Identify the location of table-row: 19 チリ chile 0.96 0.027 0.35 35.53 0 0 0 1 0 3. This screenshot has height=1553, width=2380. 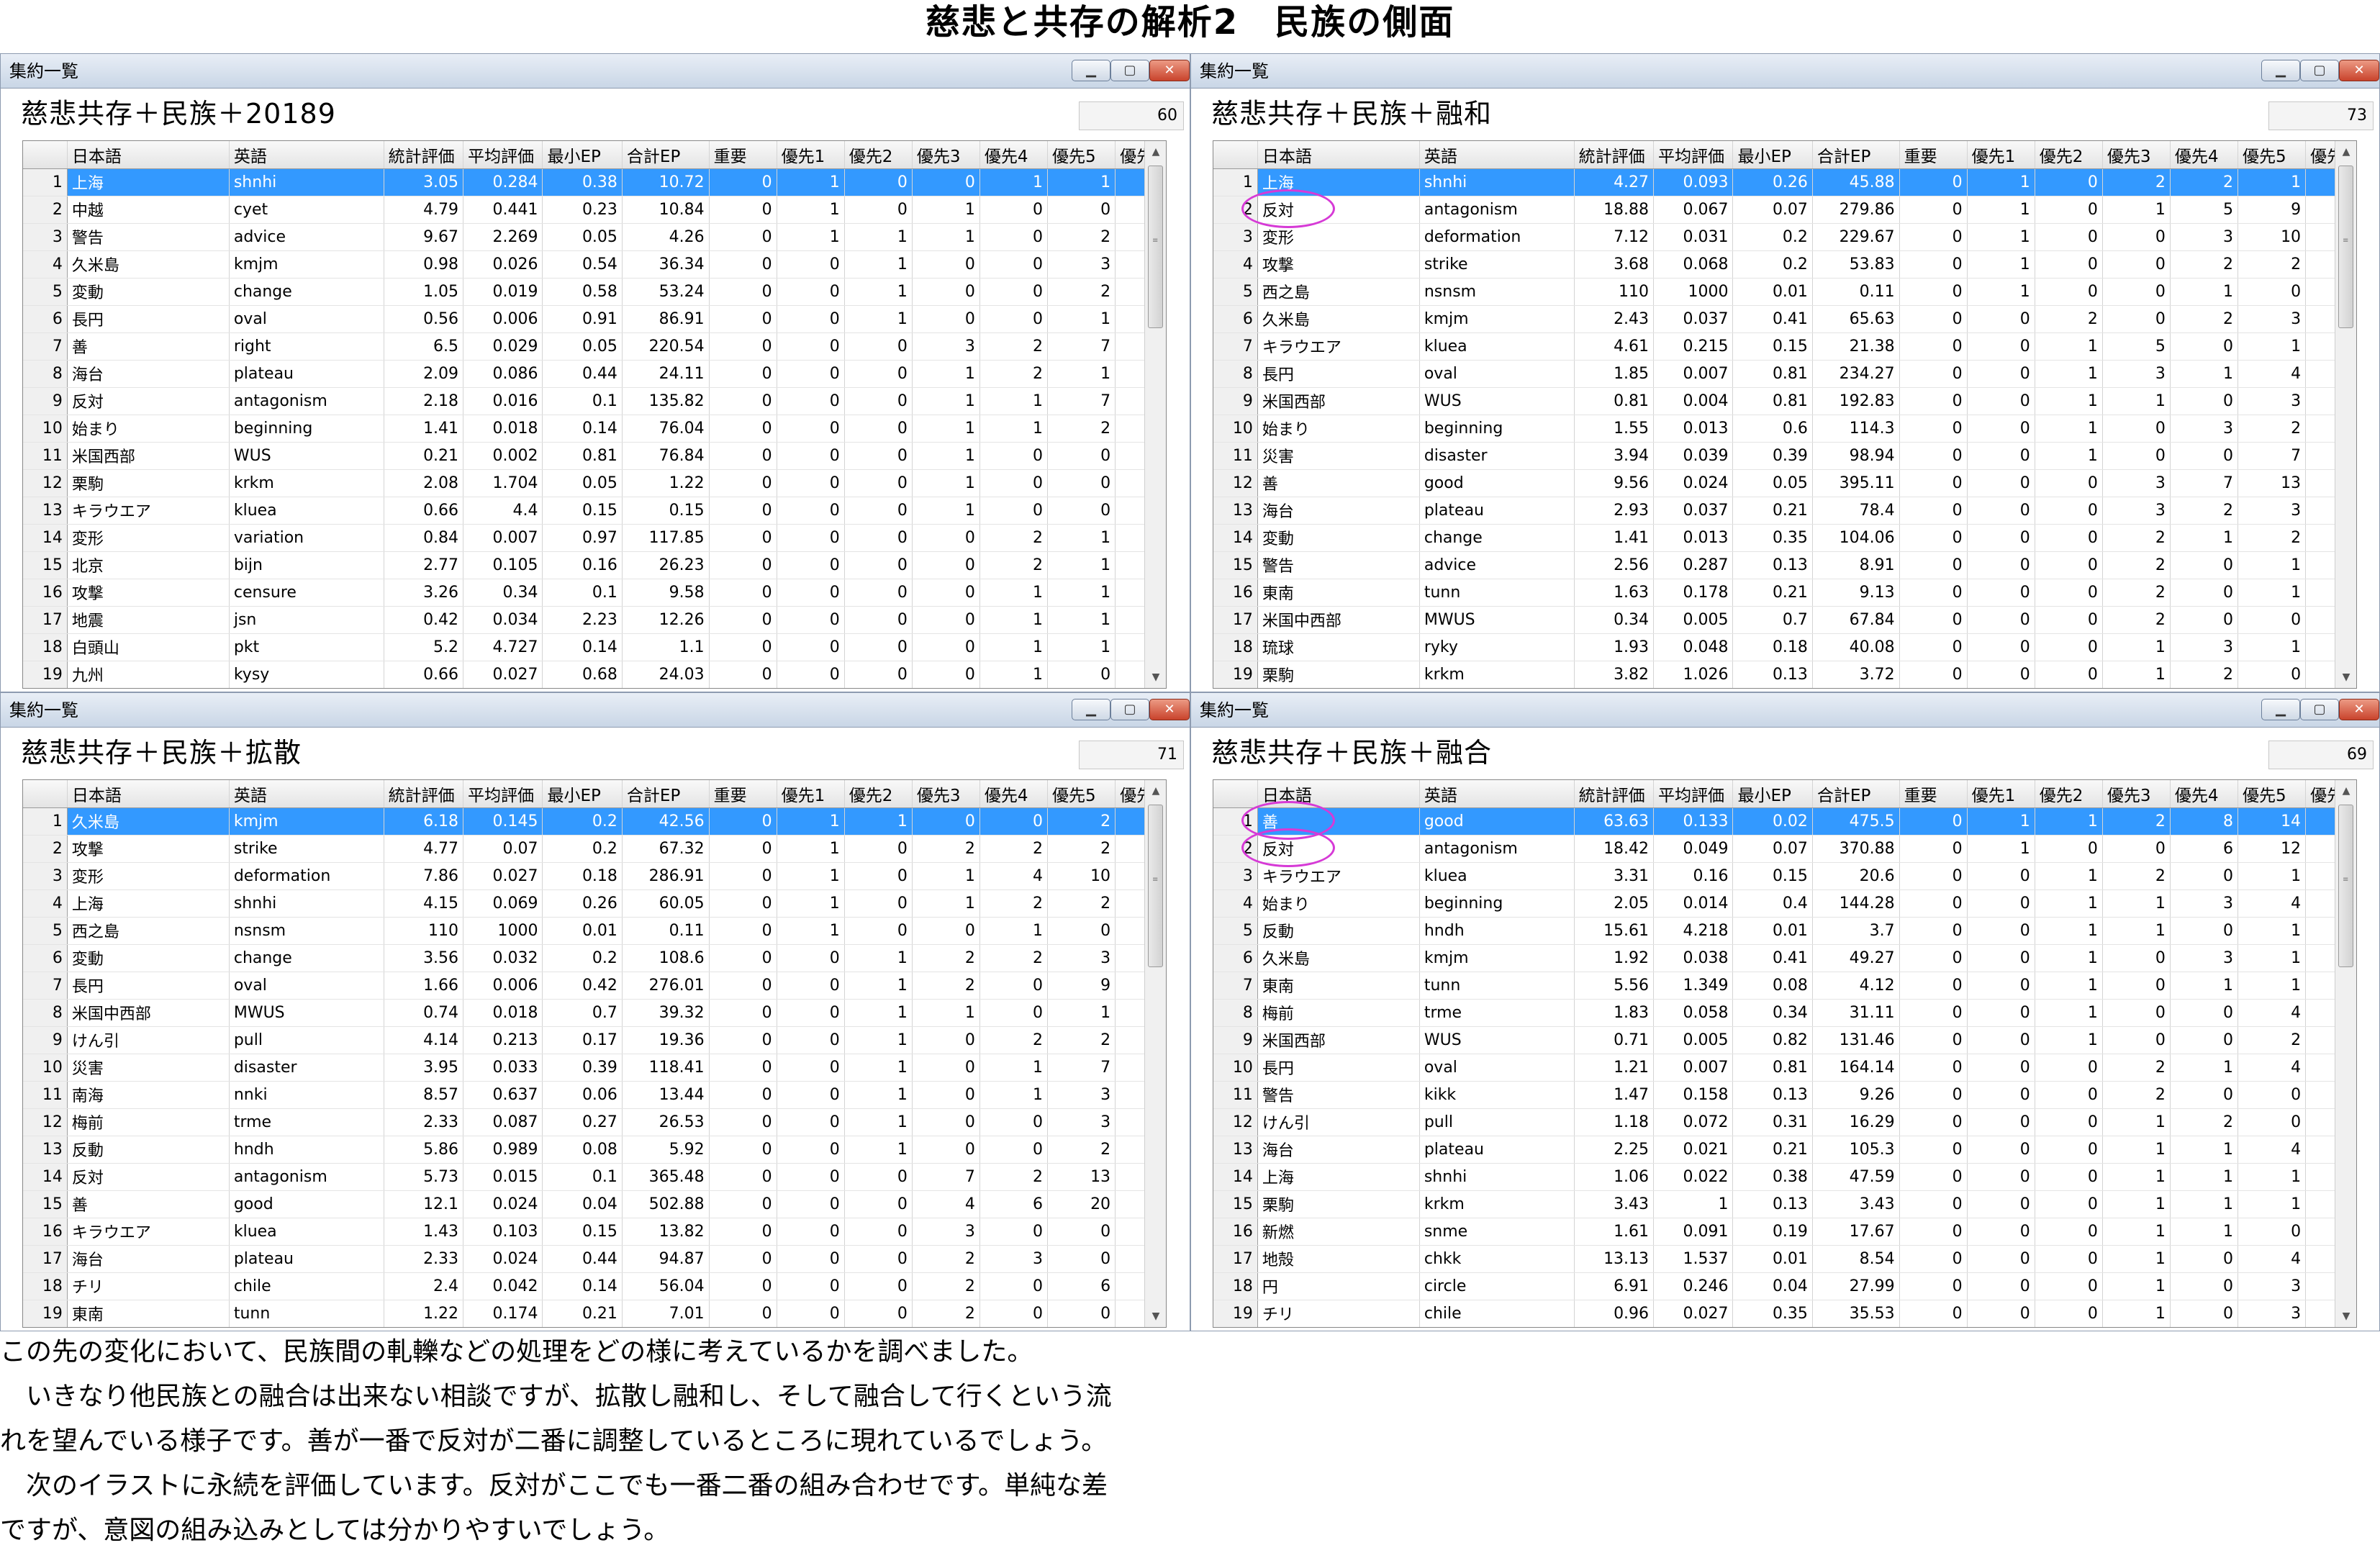
(1784, 1313).